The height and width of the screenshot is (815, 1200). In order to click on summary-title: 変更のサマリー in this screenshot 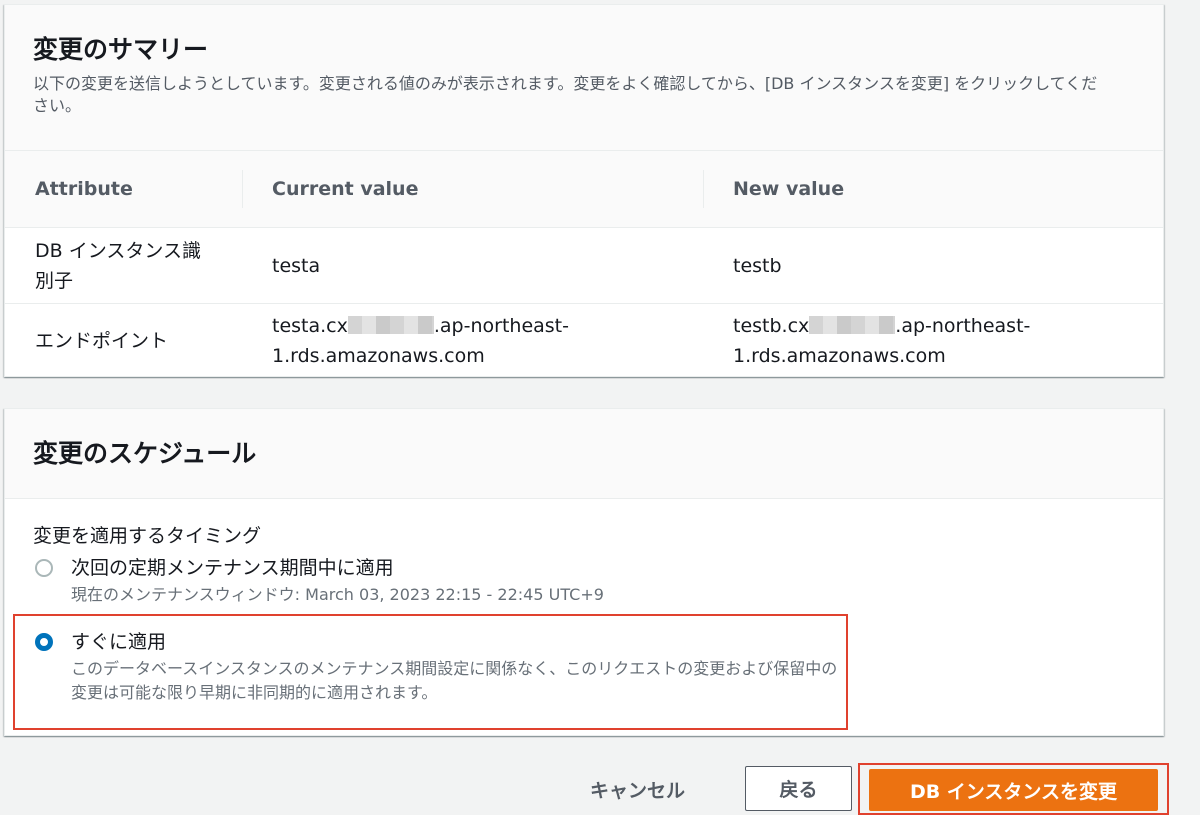, I will do `click(121, 49)`.